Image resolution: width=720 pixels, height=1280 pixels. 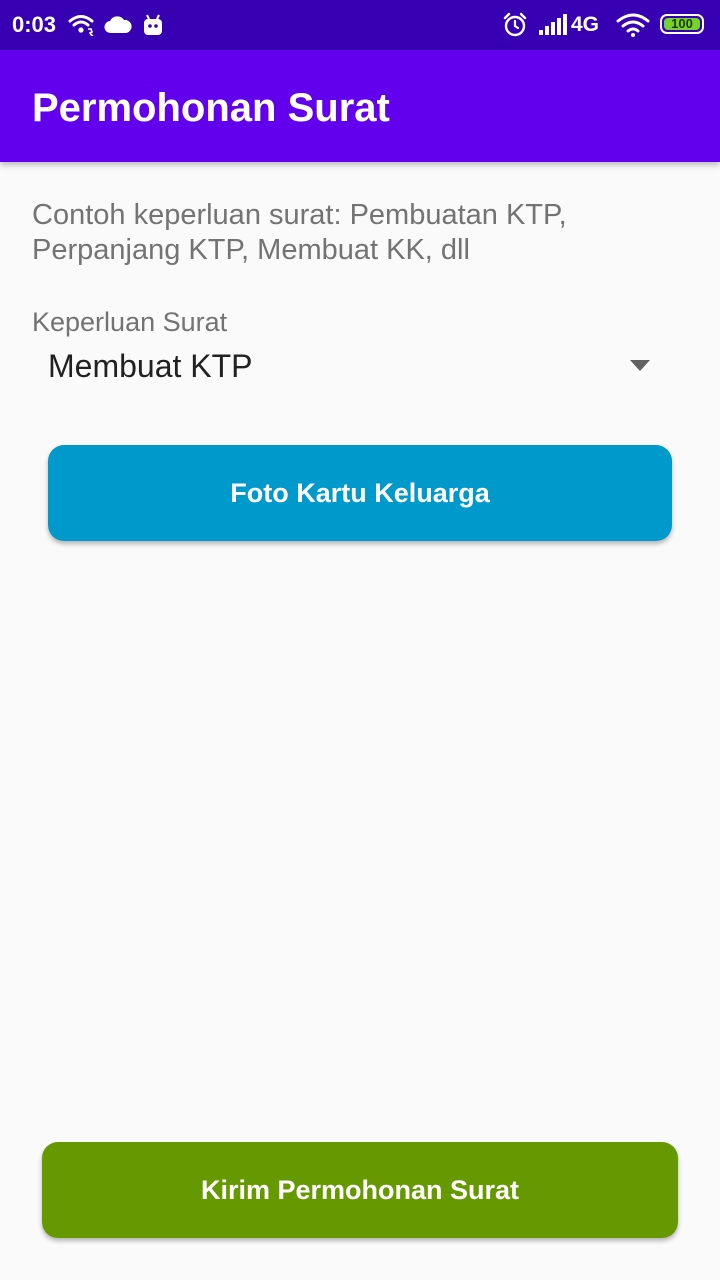 What do you see at coordinates (553, 25) in the screenshot?
I see `signal-icon` at bounding box center [553, 25].